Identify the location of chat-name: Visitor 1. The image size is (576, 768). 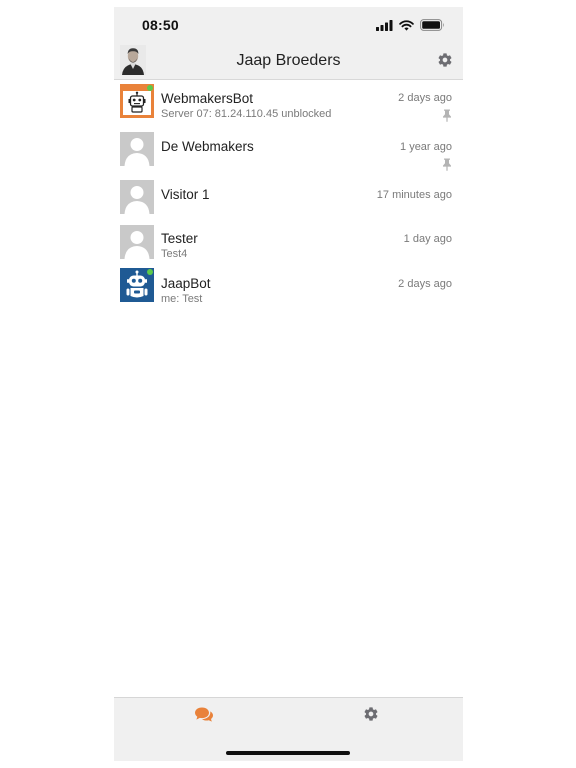
(185, 194).